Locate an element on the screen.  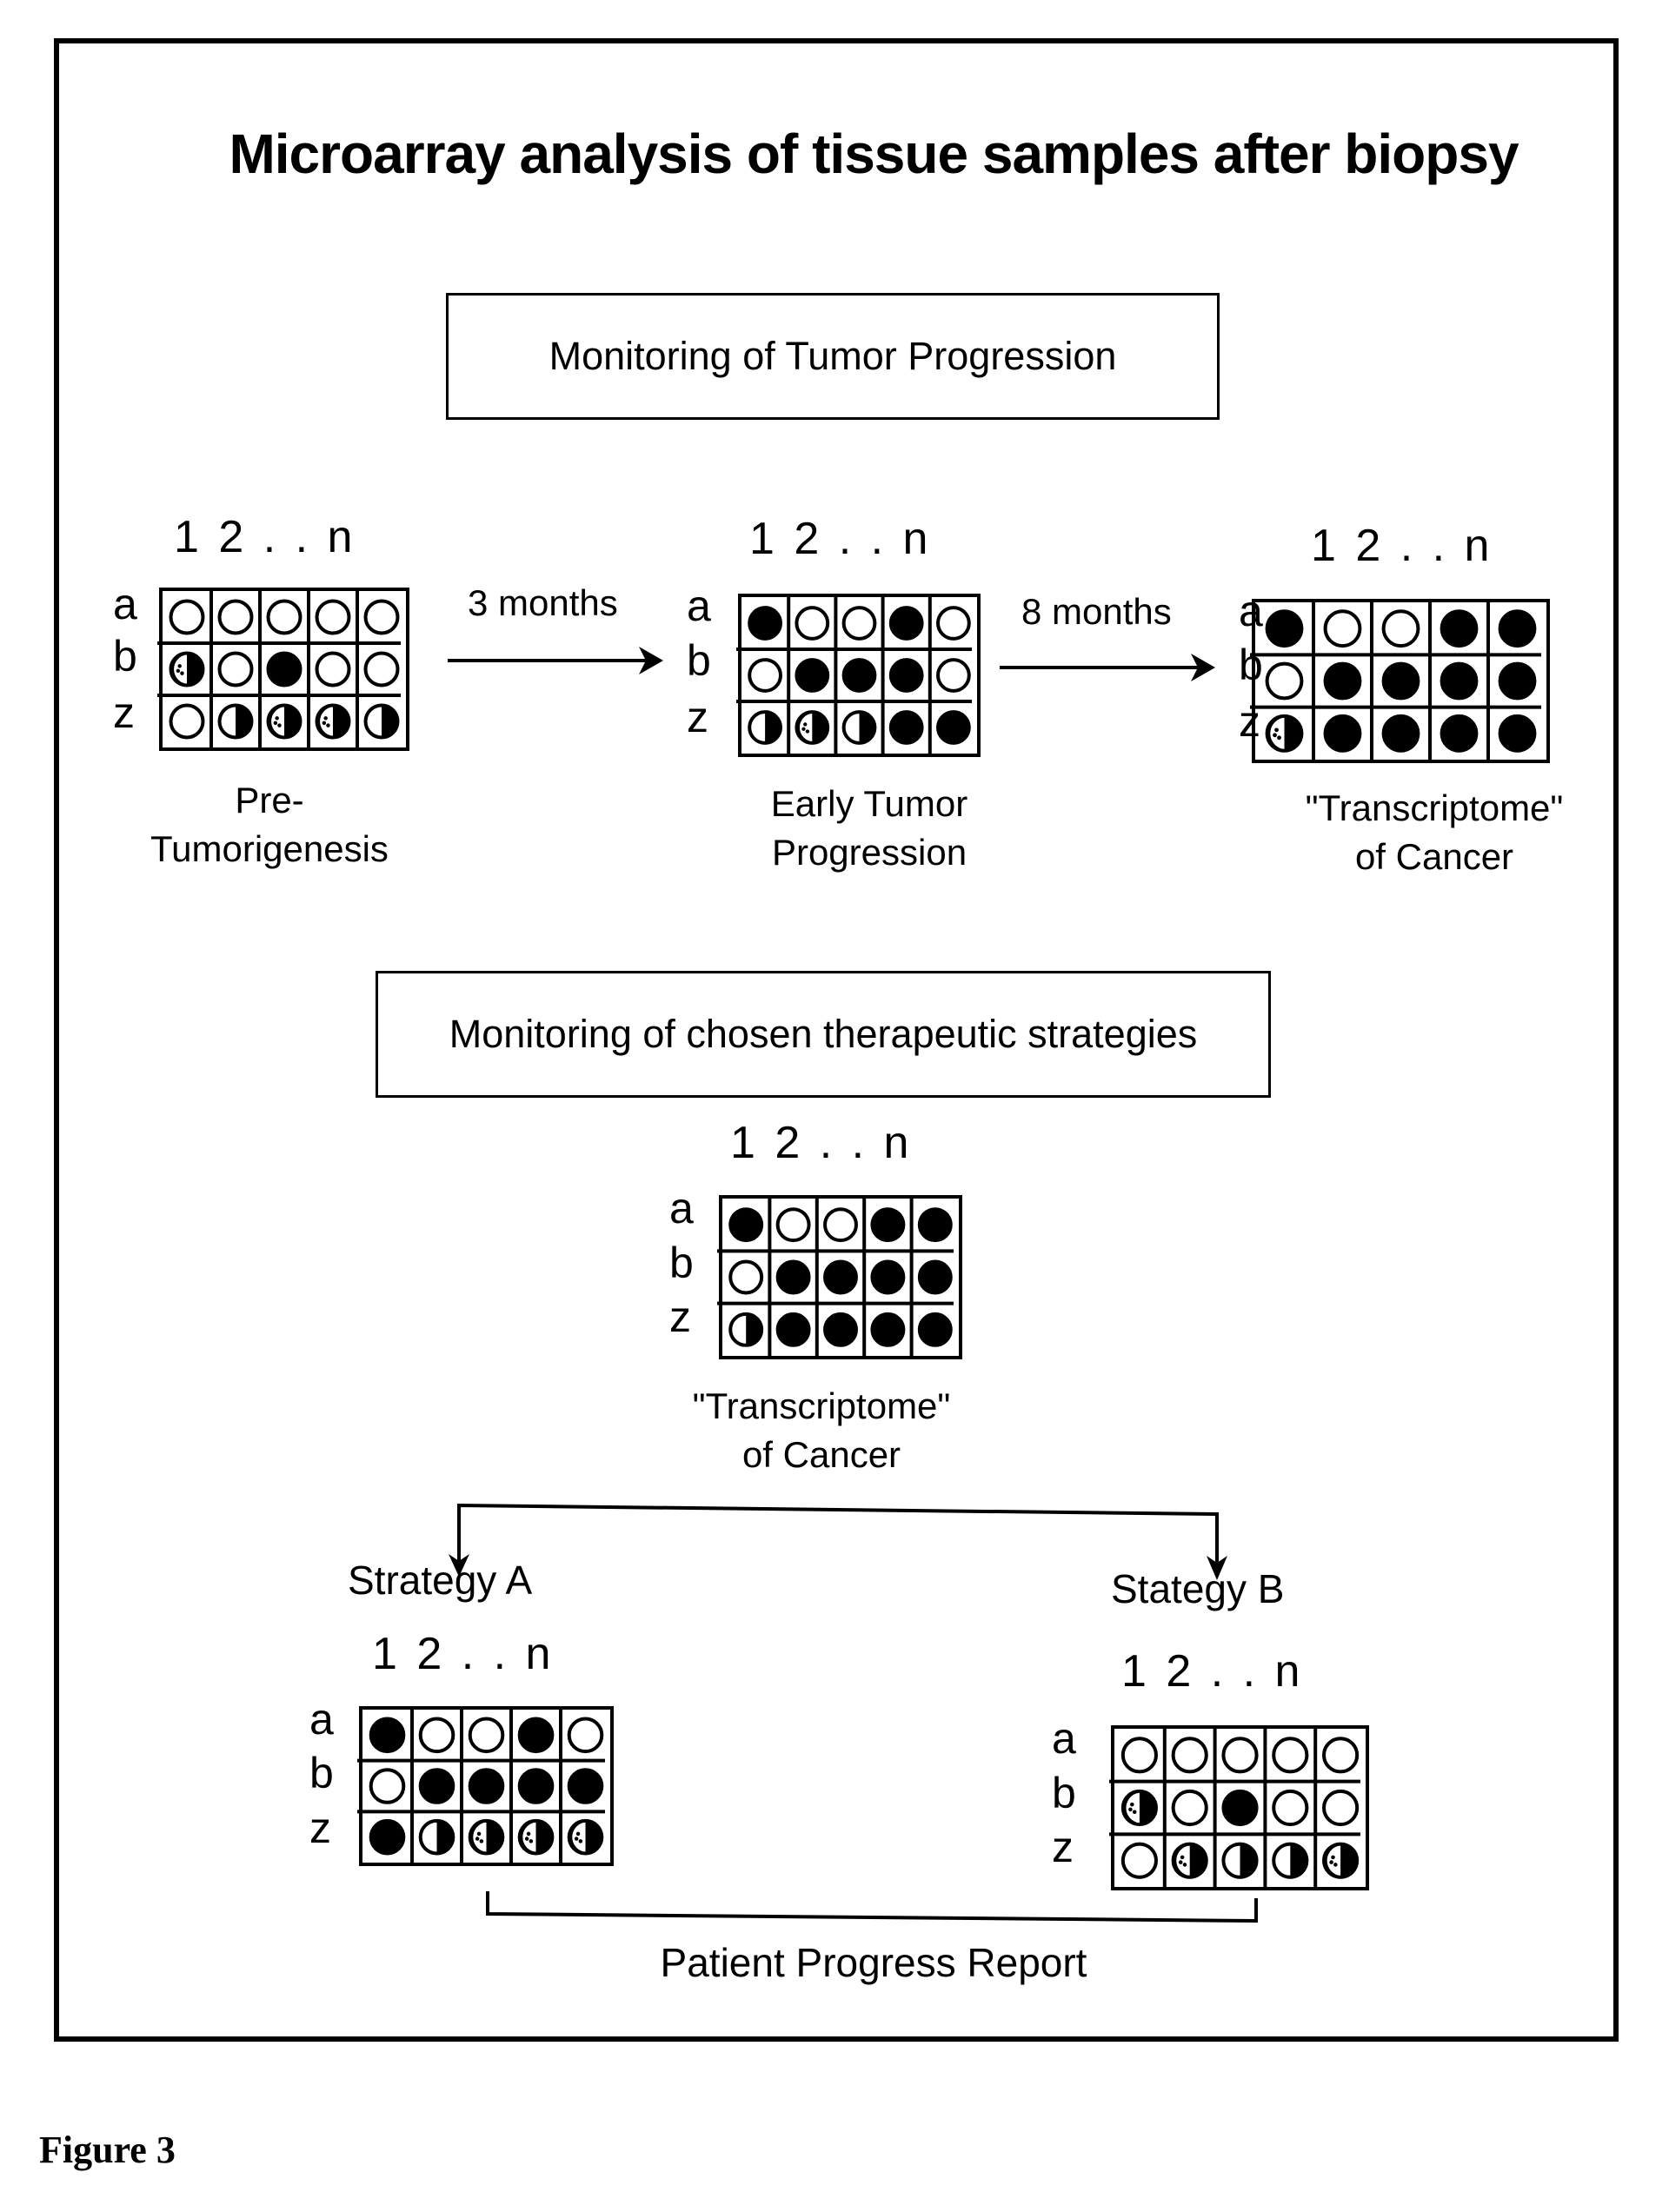
caption-line: Stategy B is located at coordinates (1198, 1588).